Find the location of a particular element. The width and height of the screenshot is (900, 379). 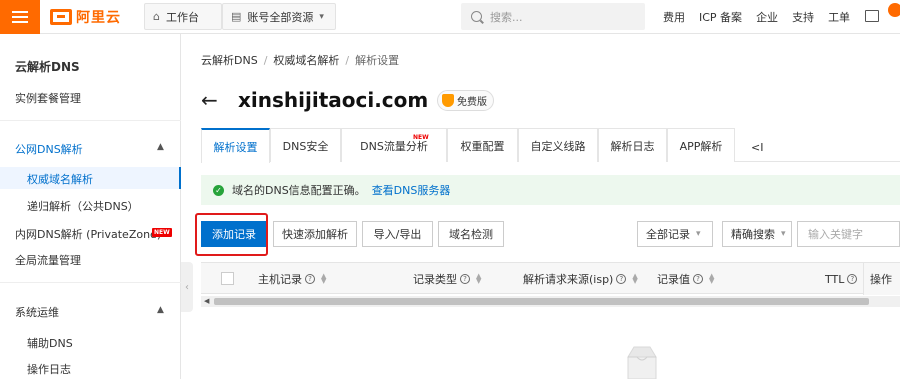

sidebar-collapse-handle: ‹ is located at coordinates (187, 287).